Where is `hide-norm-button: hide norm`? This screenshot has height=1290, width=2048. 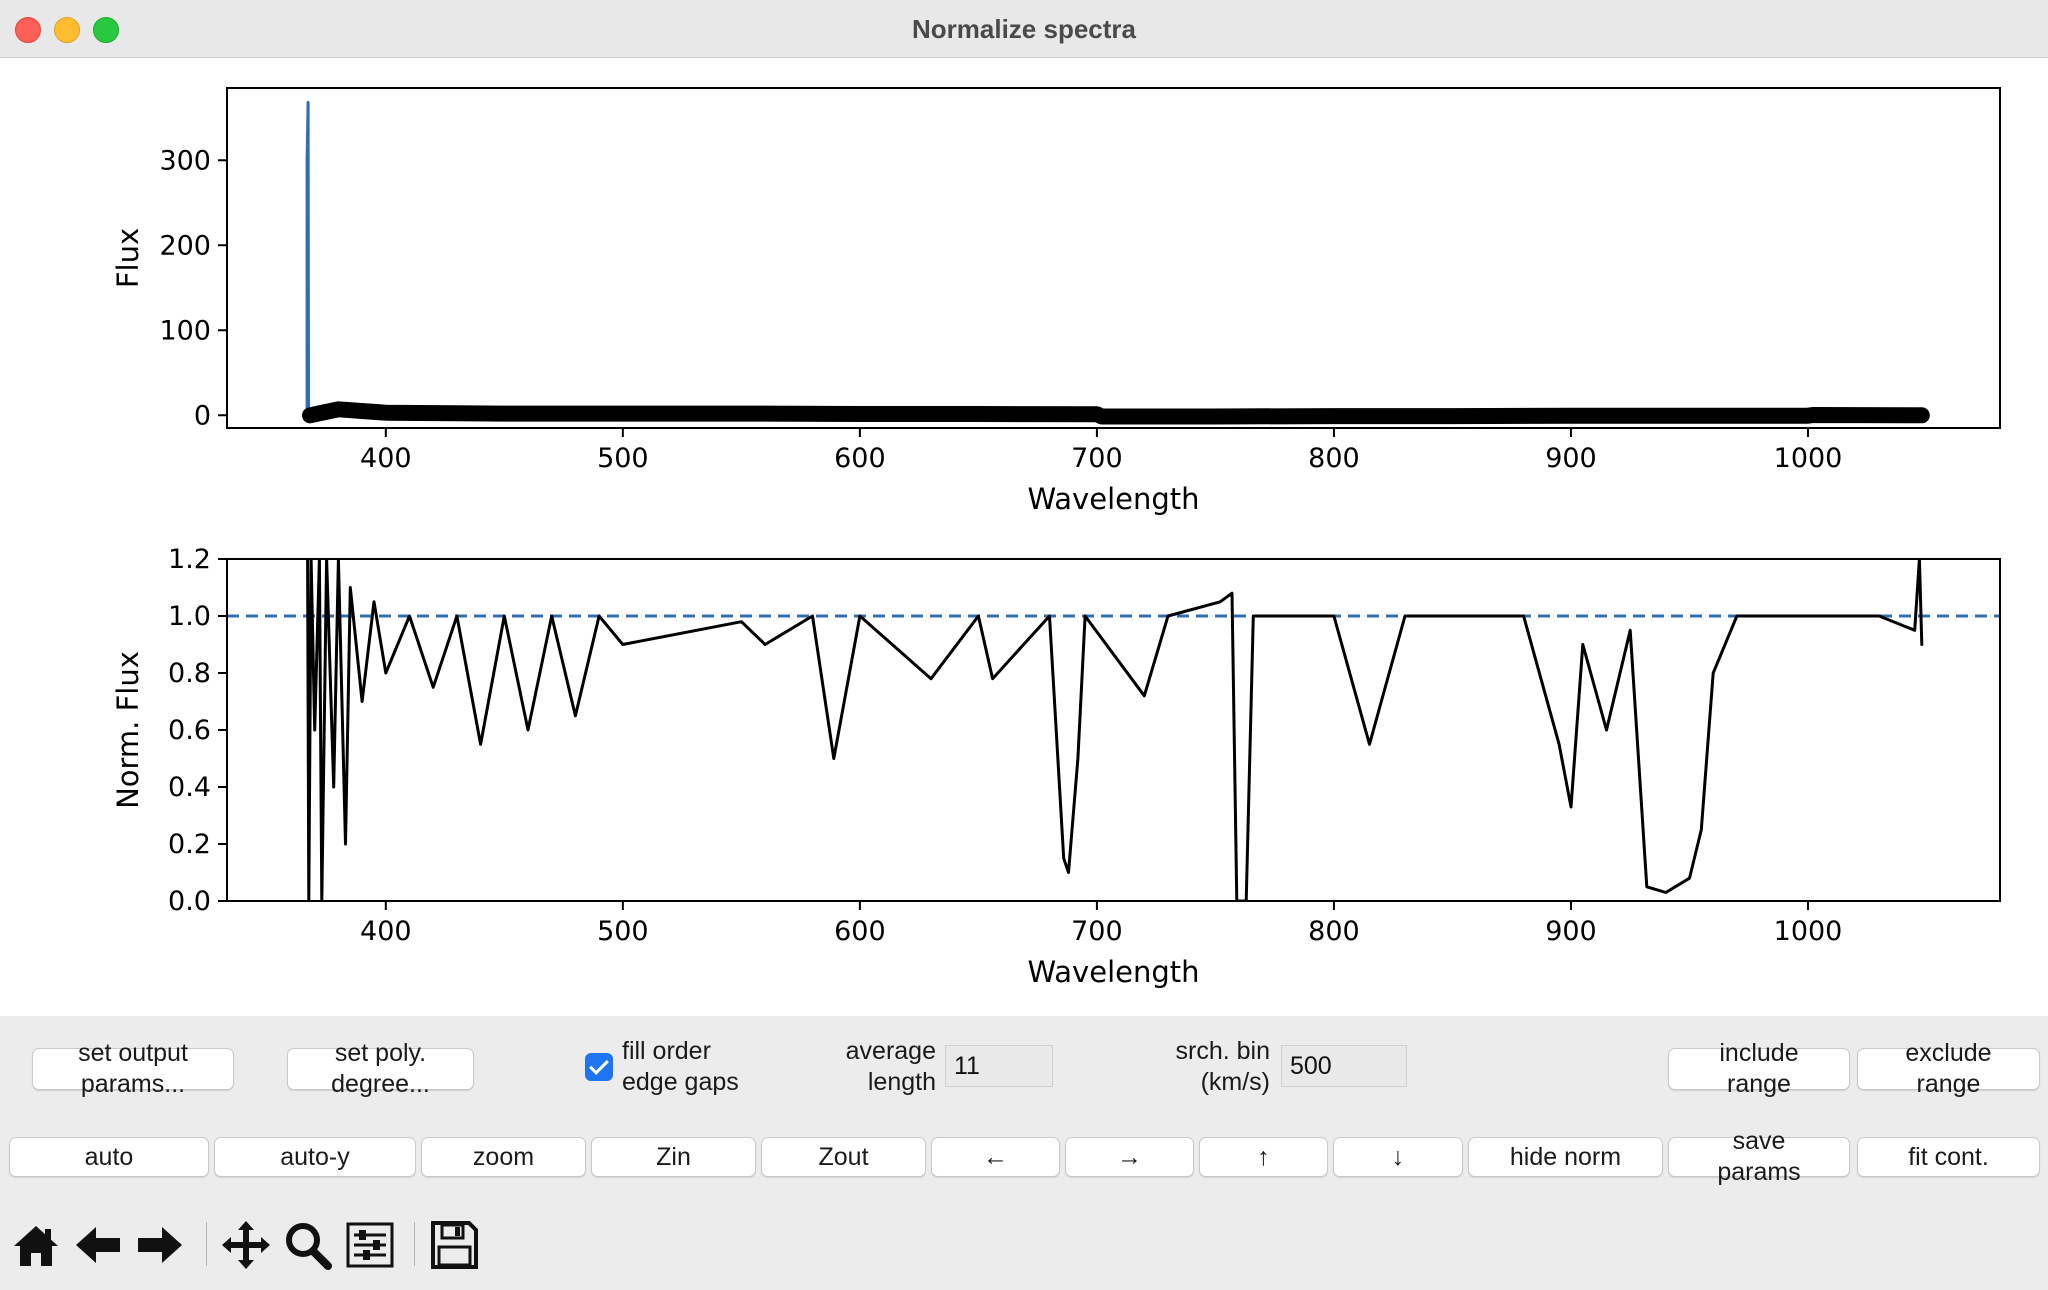
hide-norm-button: hide norm is located at coordinates (1565, 1157).